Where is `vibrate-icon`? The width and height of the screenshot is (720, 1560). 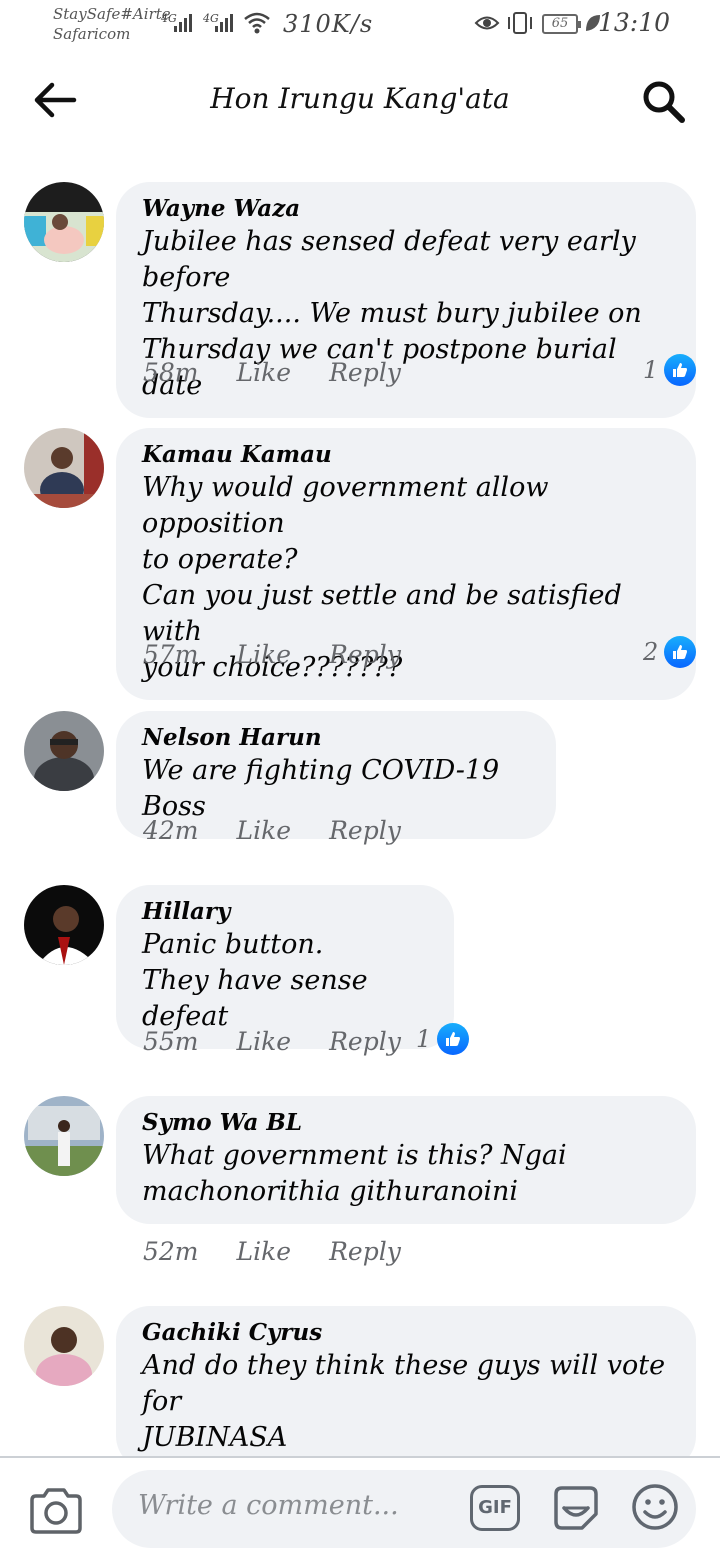
vibrate-icon is located at coordinates (520, 23).